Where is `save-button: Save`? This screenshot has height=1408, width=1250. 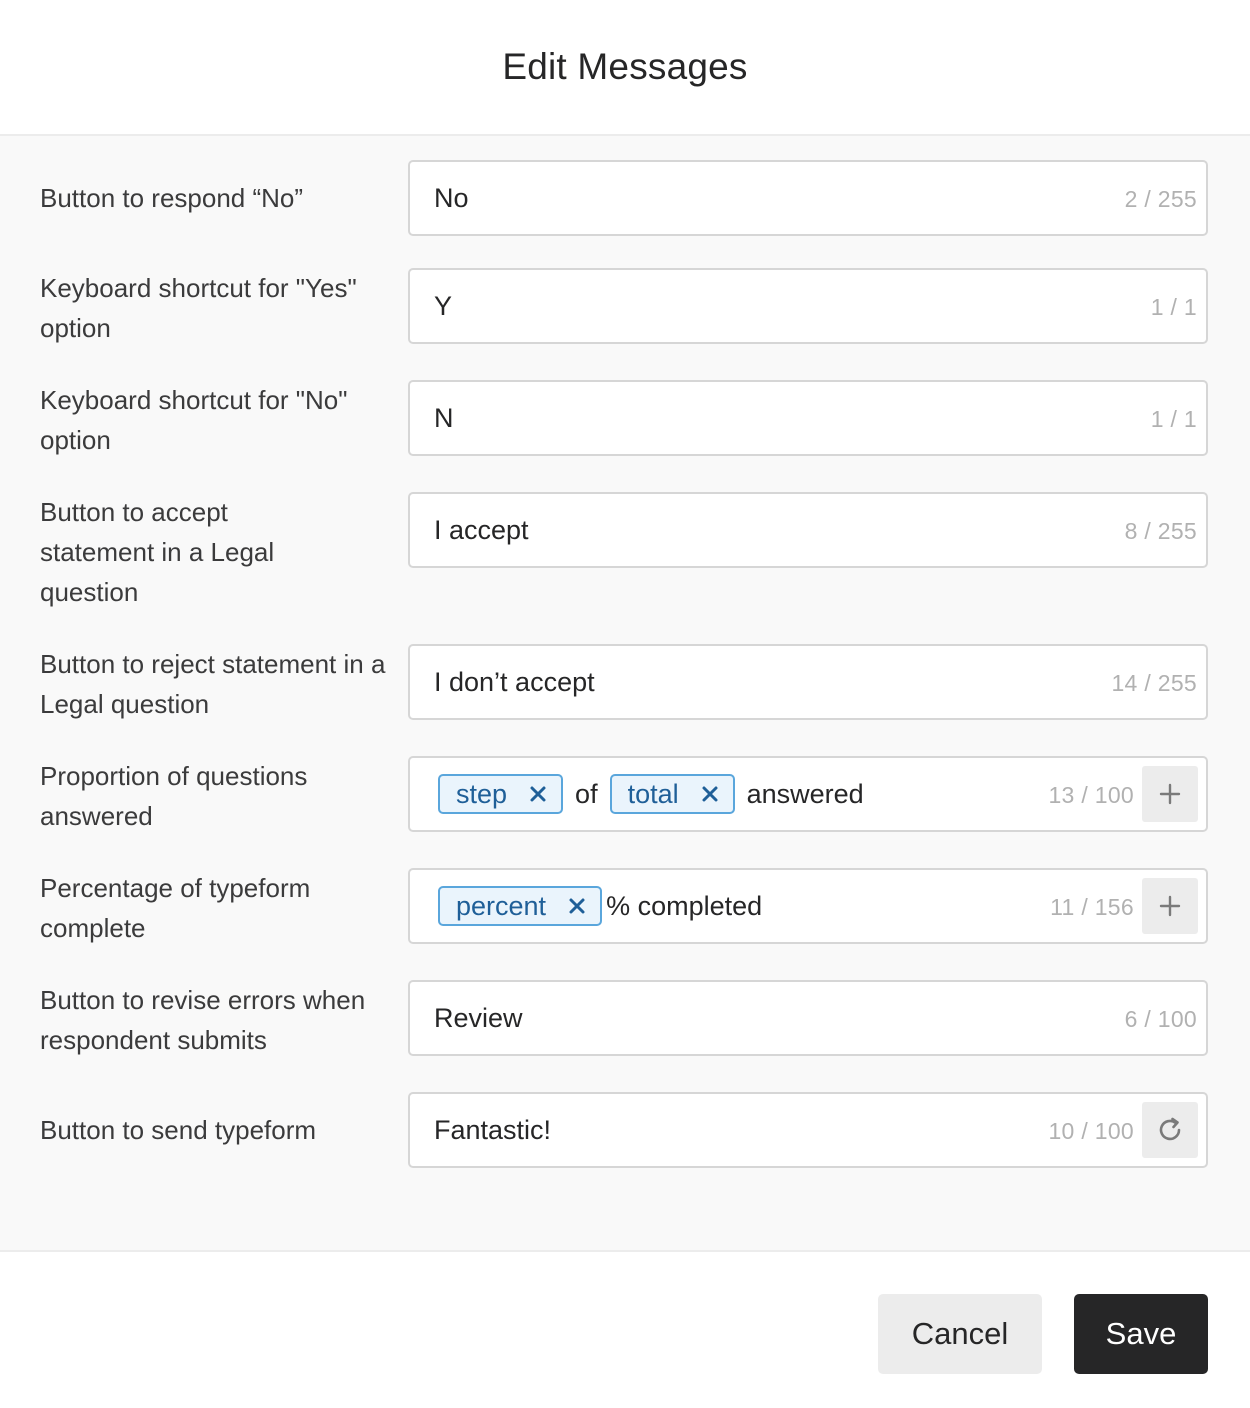
save-button: Save is located at coordinates (1141, 1334).